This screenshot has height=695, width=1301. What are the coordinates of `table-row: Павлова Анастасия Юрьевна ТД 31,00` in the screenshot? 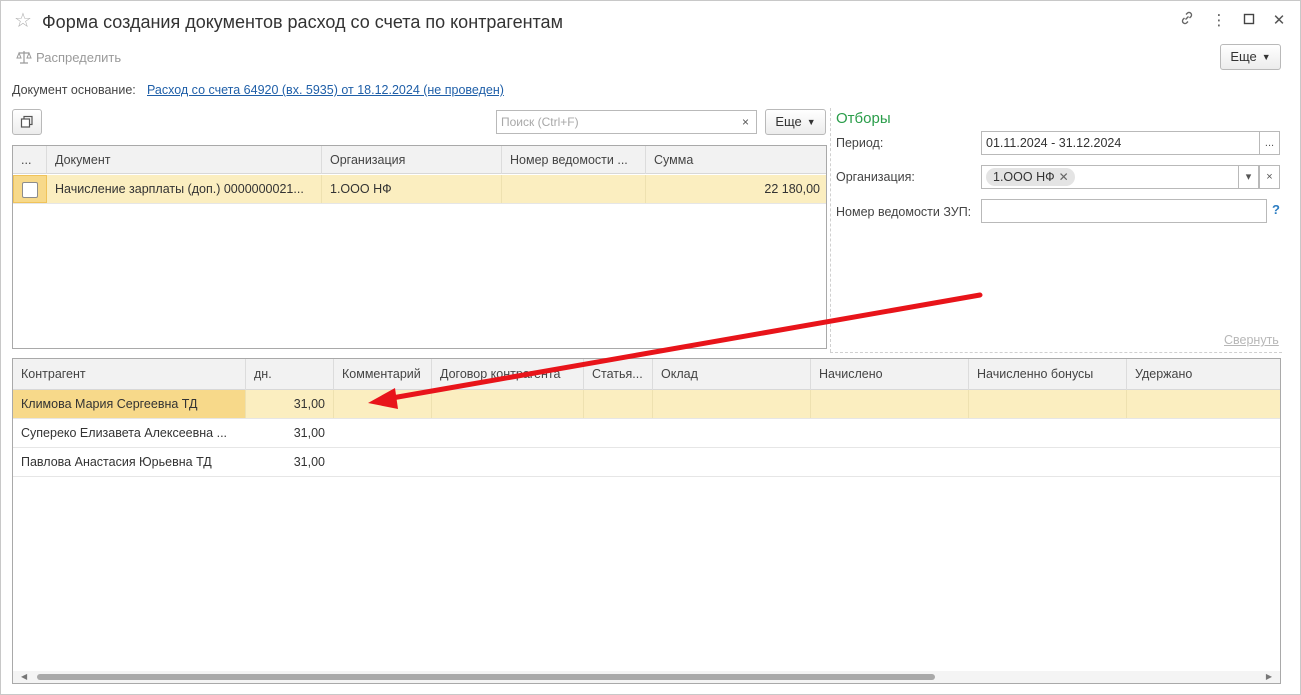 It's located at (646, 462).